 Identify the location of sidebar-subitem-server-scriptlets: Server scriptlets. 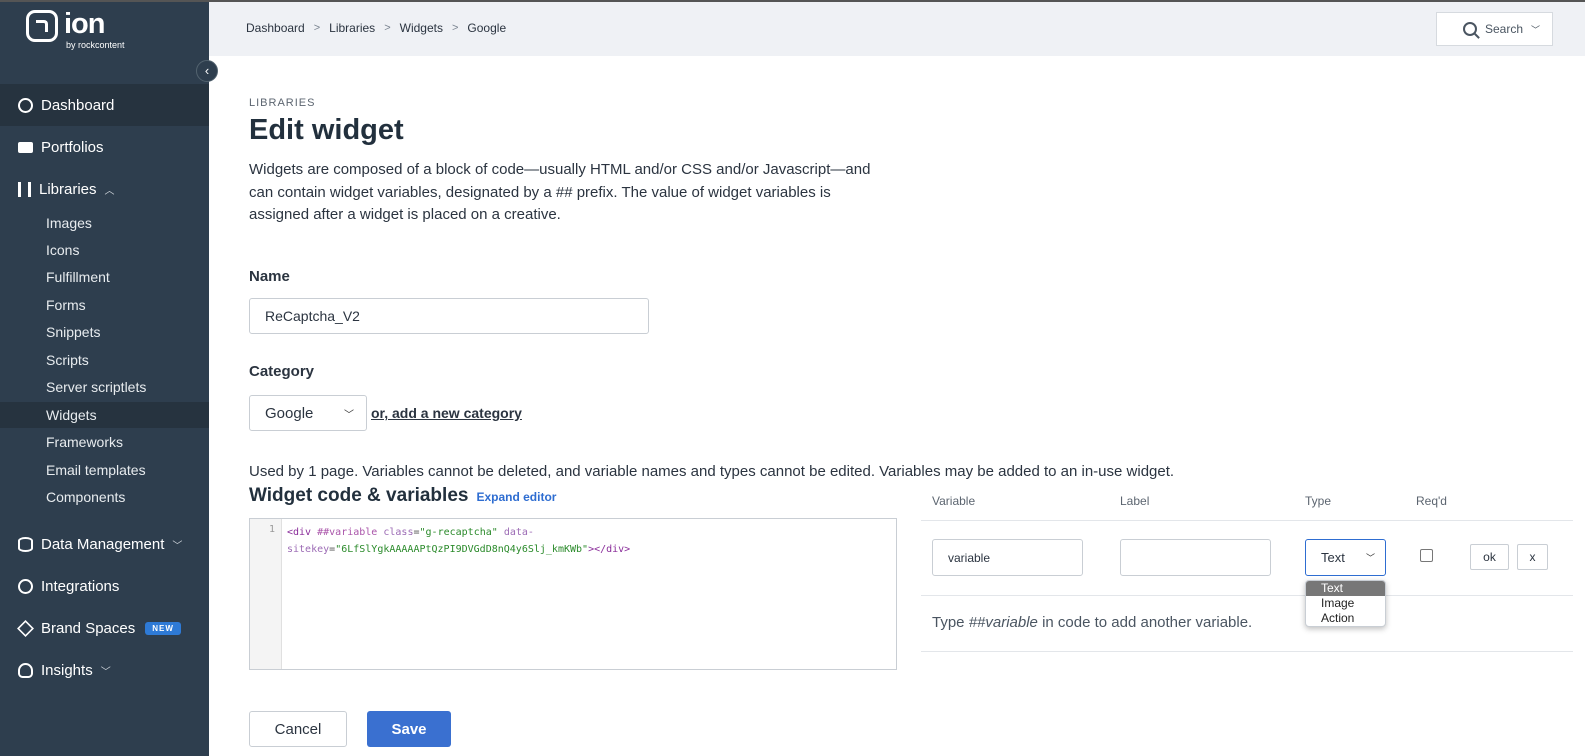
(104, 387).